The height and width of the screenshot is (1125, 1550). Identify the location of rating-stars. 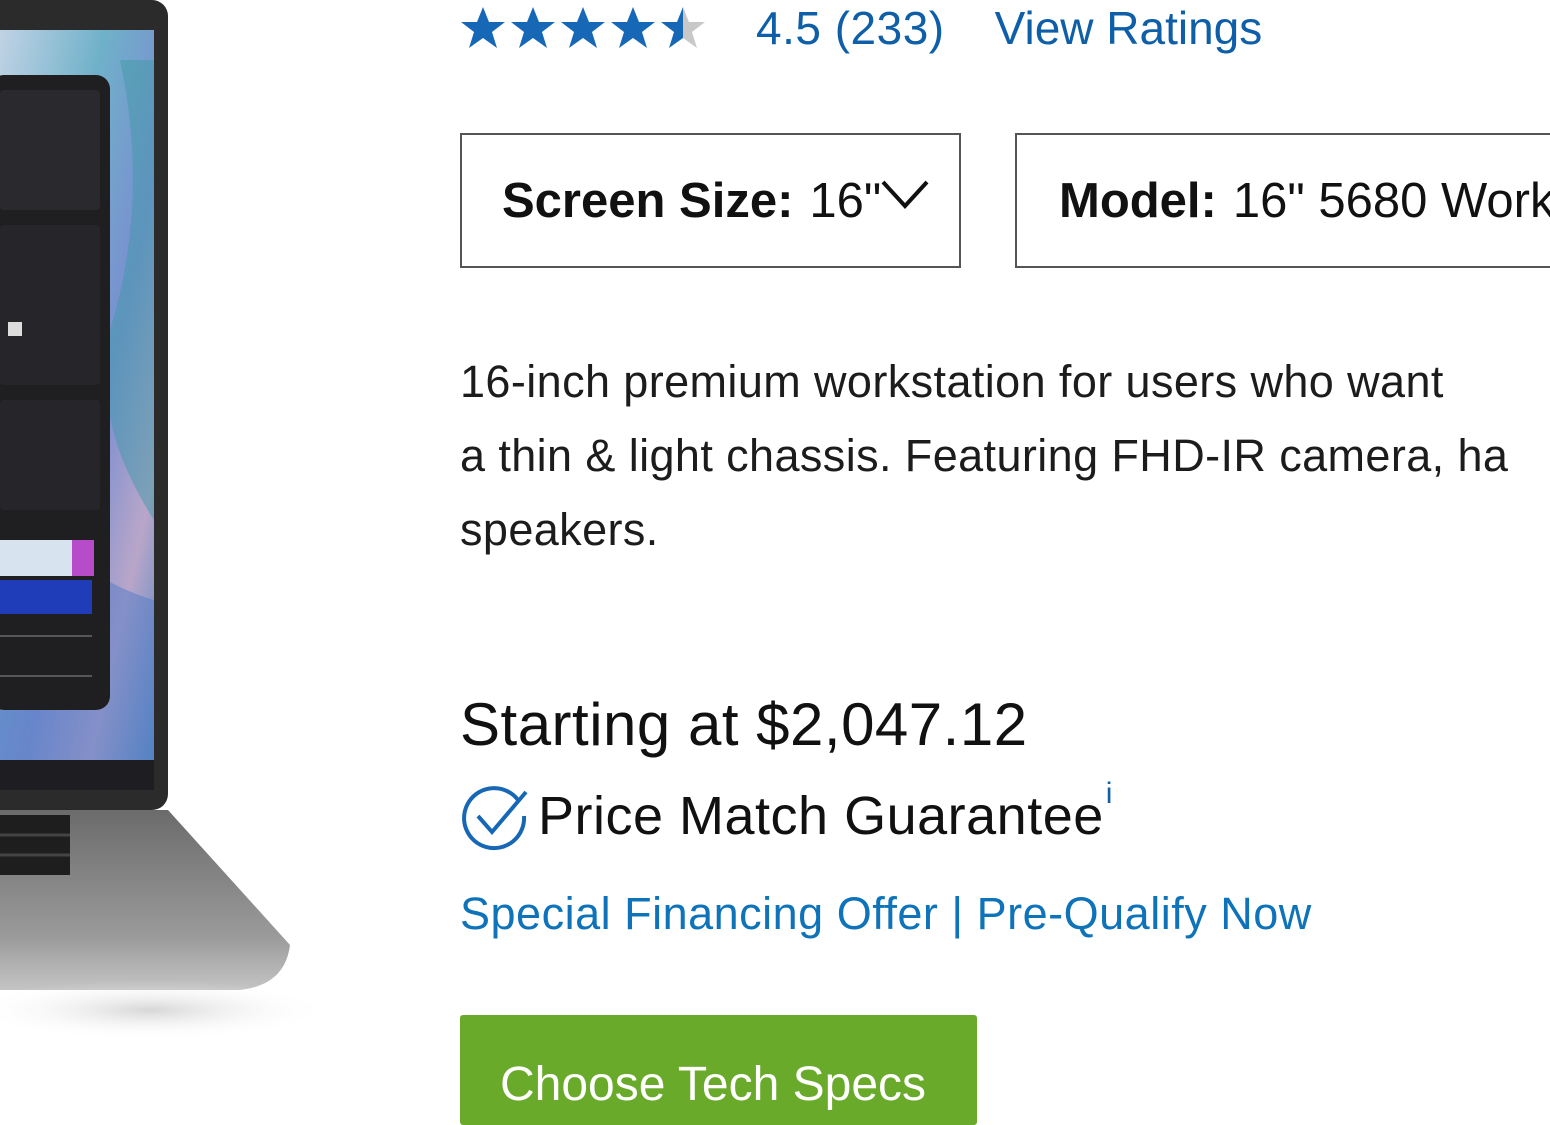
(583, 28).